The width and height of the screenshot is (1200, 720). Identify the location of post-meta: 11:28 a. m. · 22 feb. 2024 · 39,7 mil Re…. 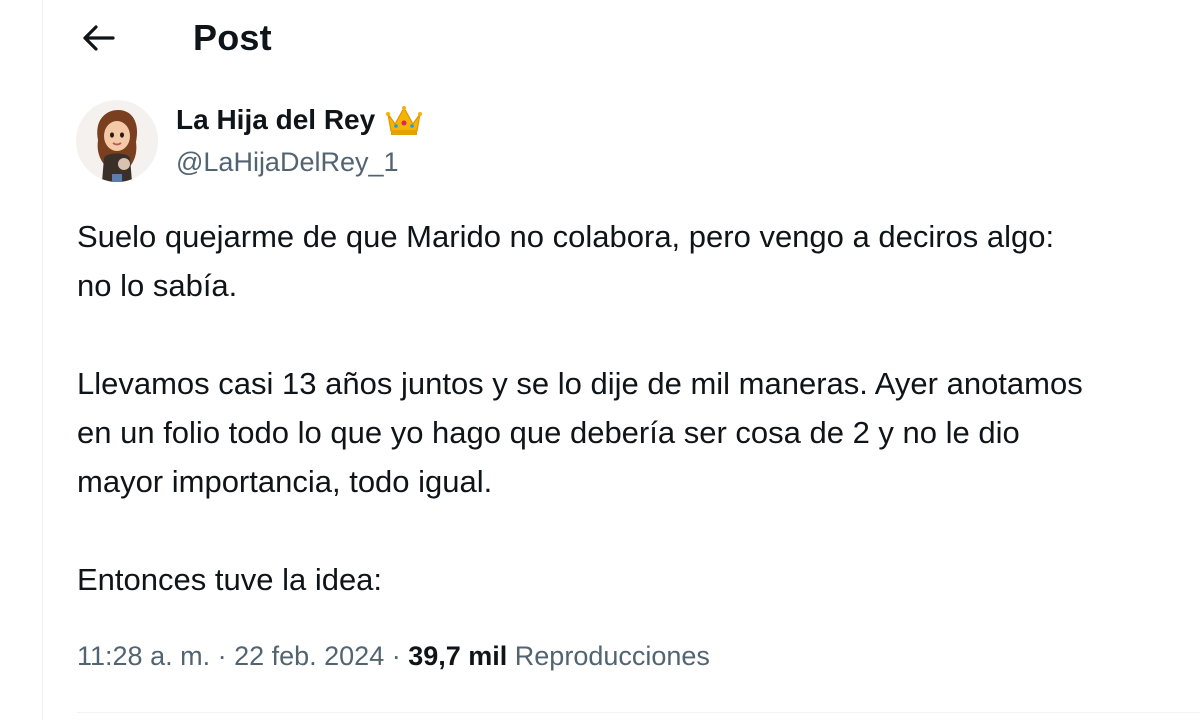
(393, 656).